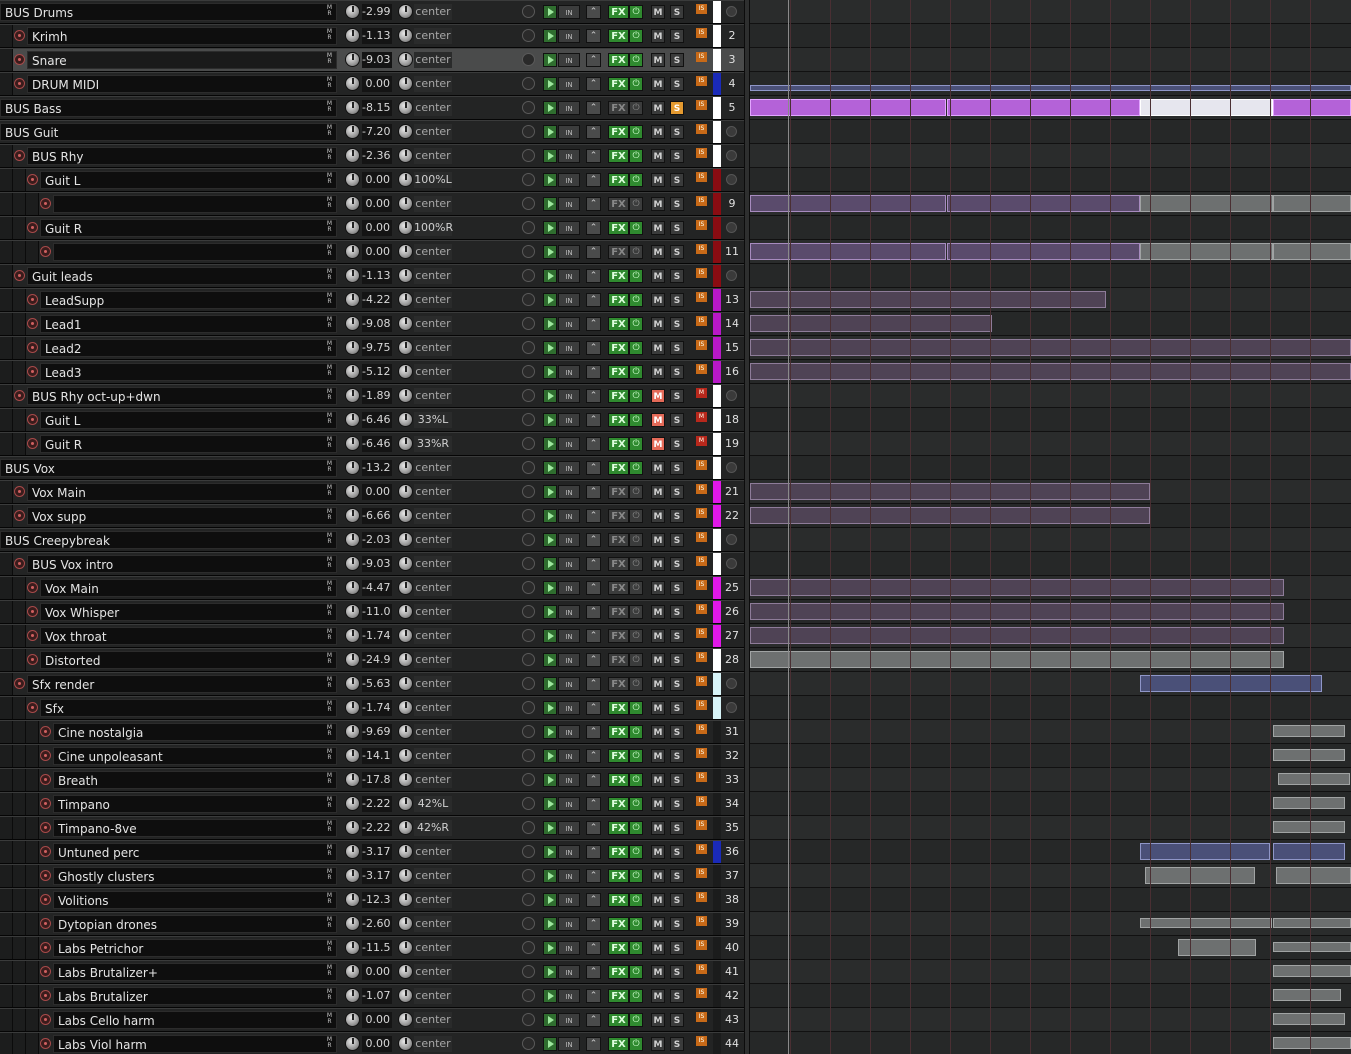 This screenshot has height=1054, width=1351. I want to click on track-row: Labs Cello harm M R 0.00 center IN ⌃ FX ⏻ M S IS 43, so click(372, 1020).